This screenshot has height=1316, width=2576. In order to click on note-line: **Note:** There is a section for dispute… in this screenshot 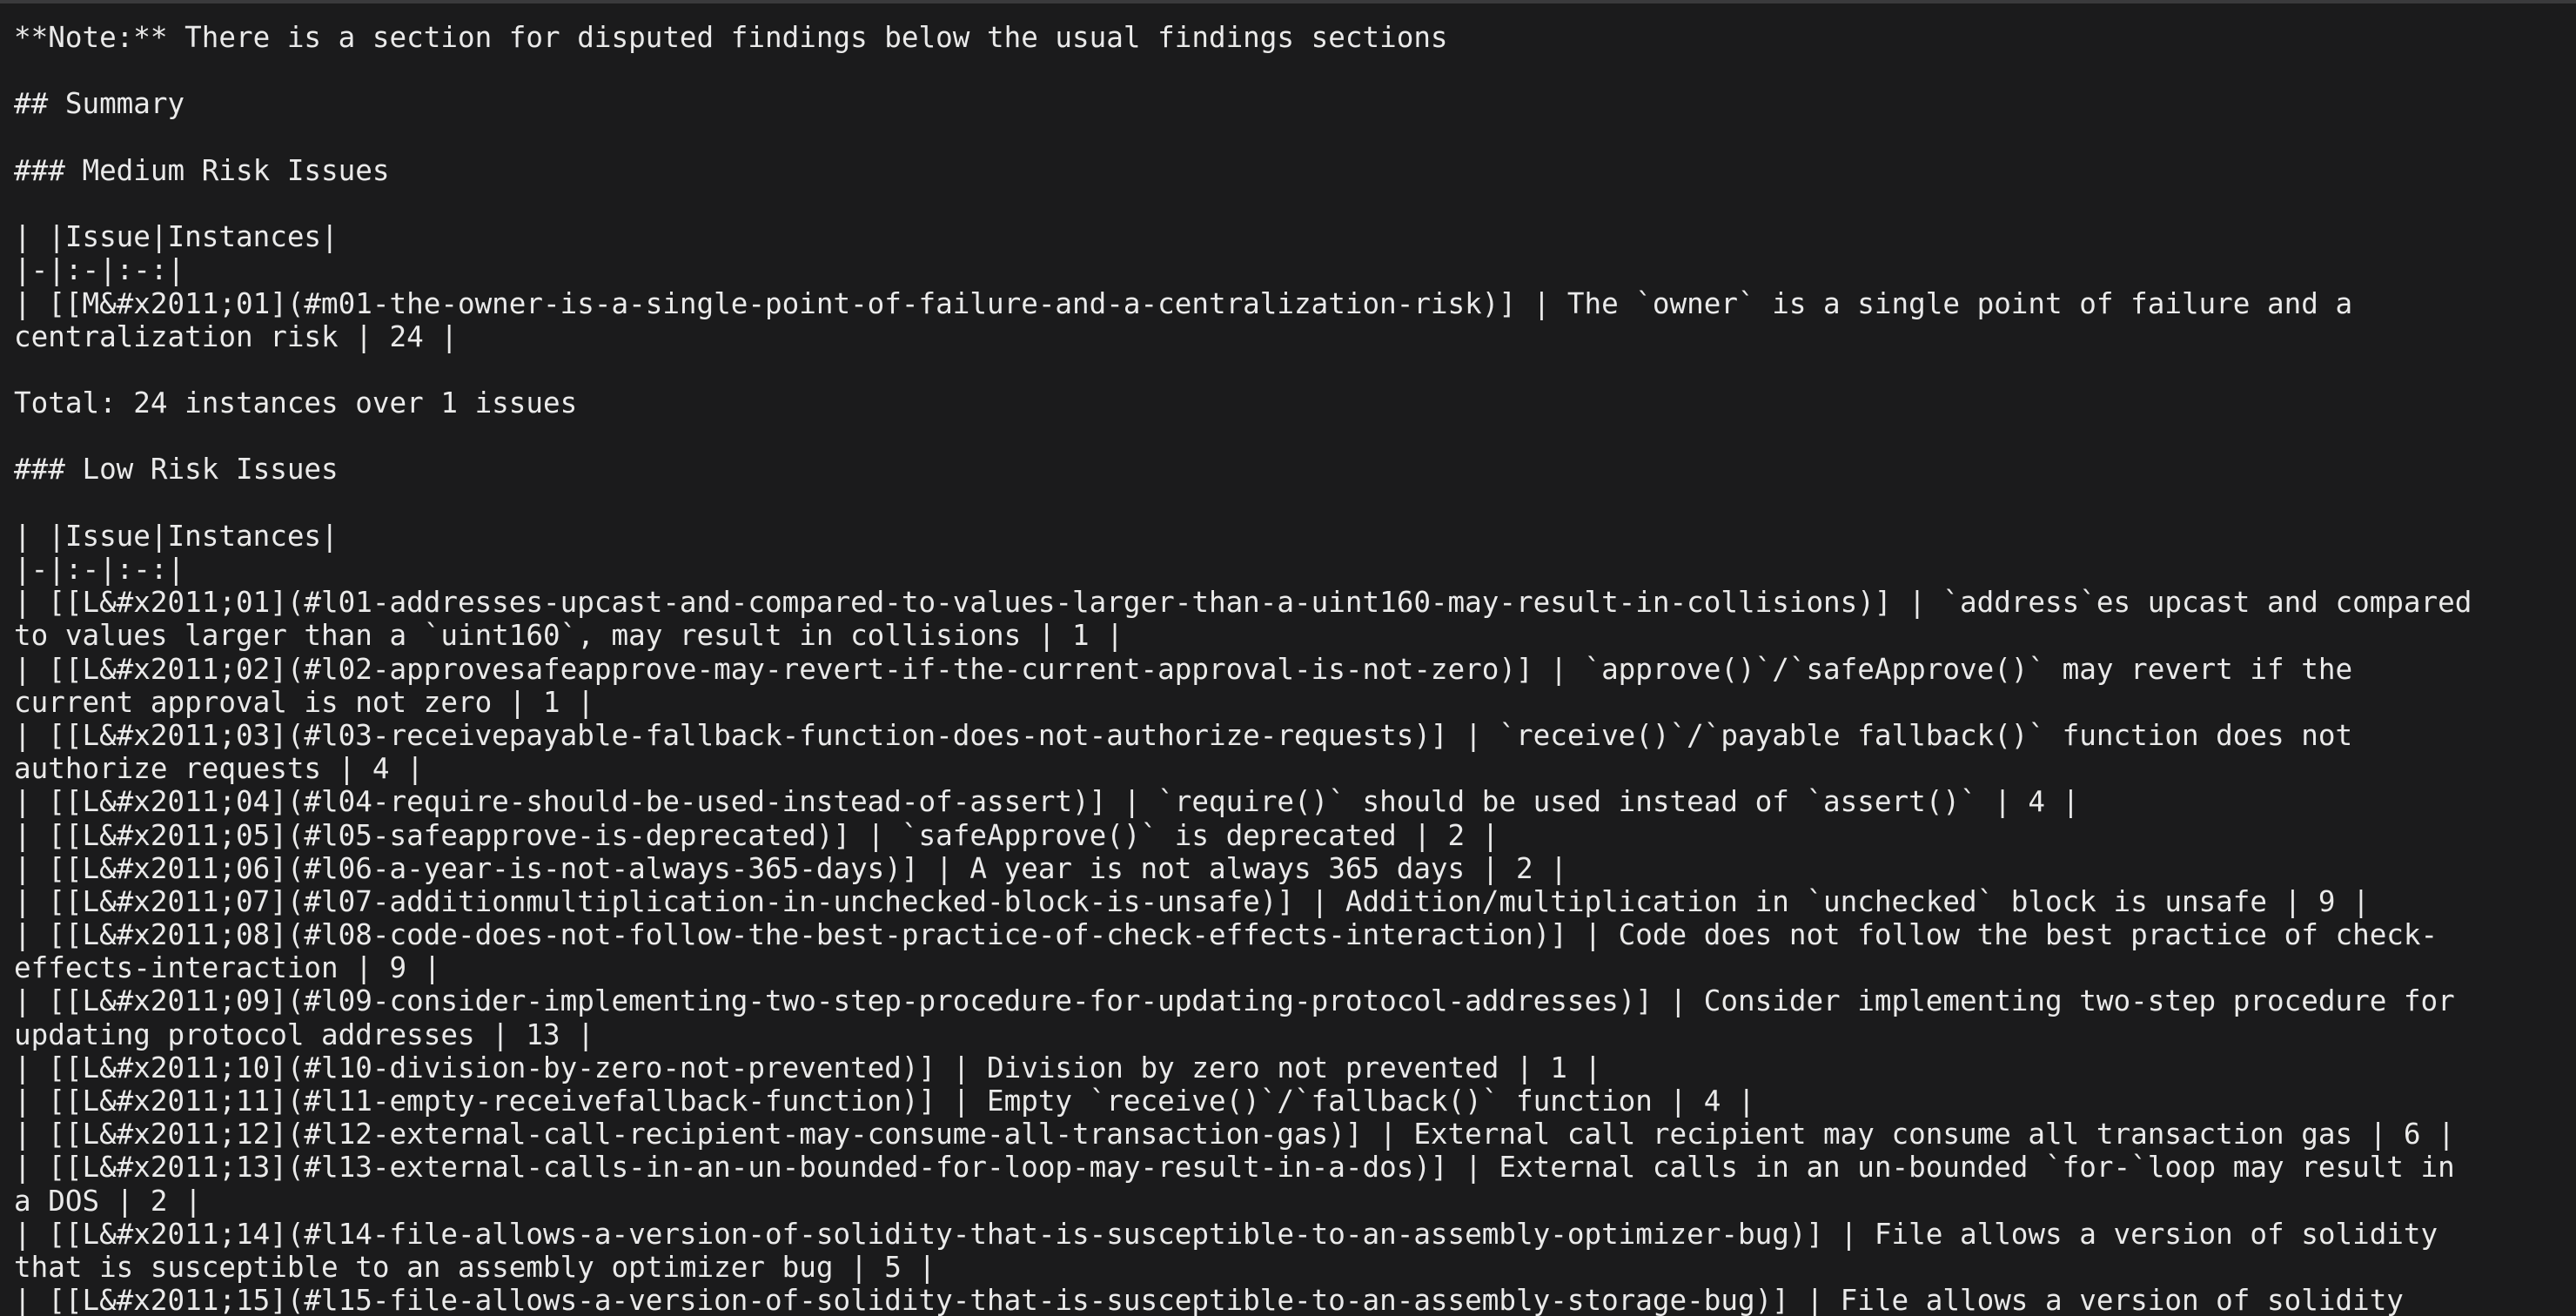, I will do `click(731, 38)`.